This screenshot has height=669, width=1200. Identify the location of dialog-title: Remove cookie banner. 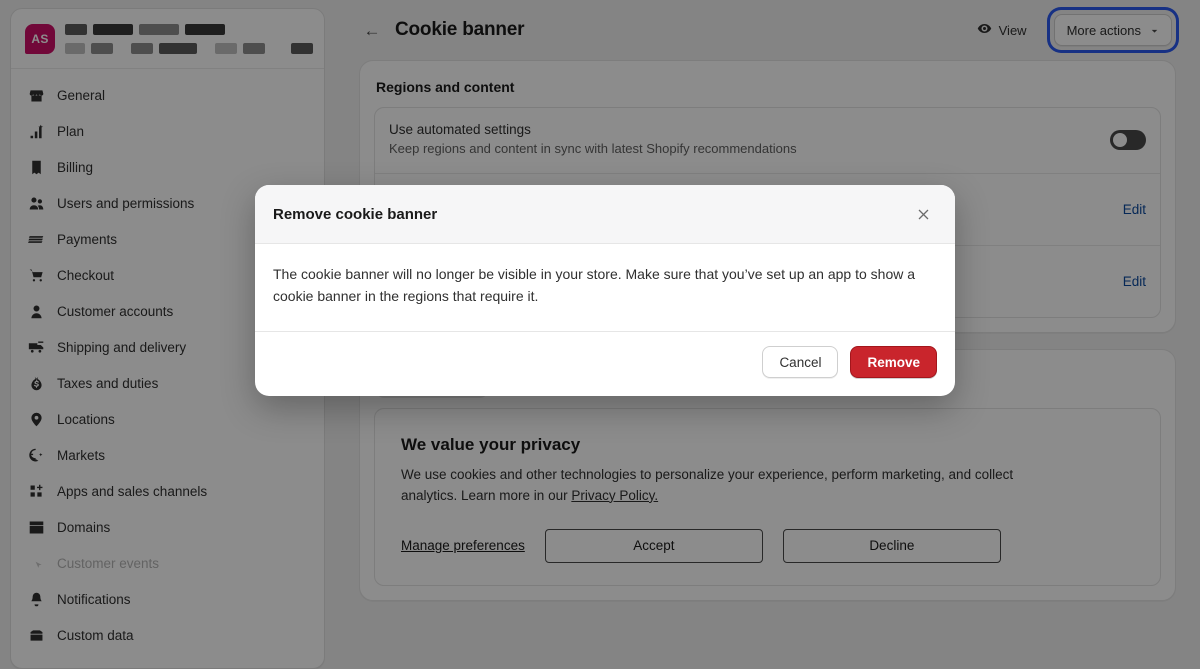
(355, 214).